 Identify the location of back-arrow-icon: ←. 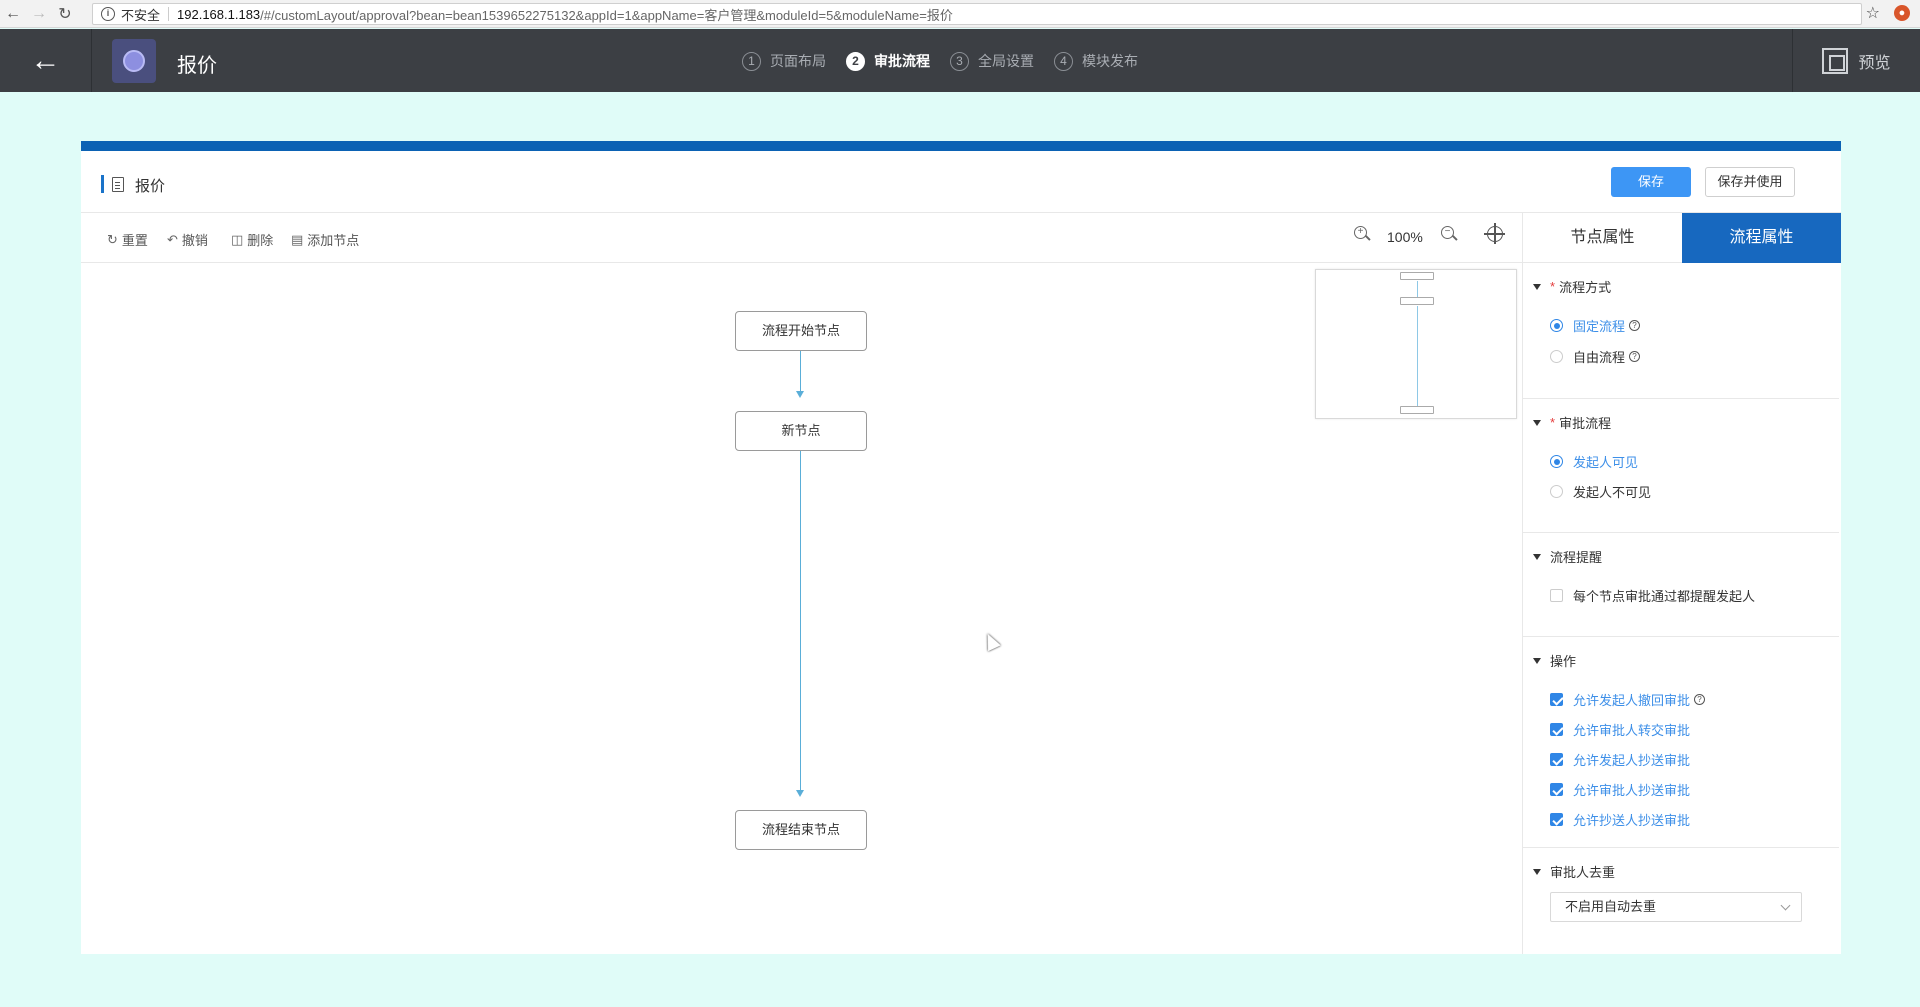
(13, 14).